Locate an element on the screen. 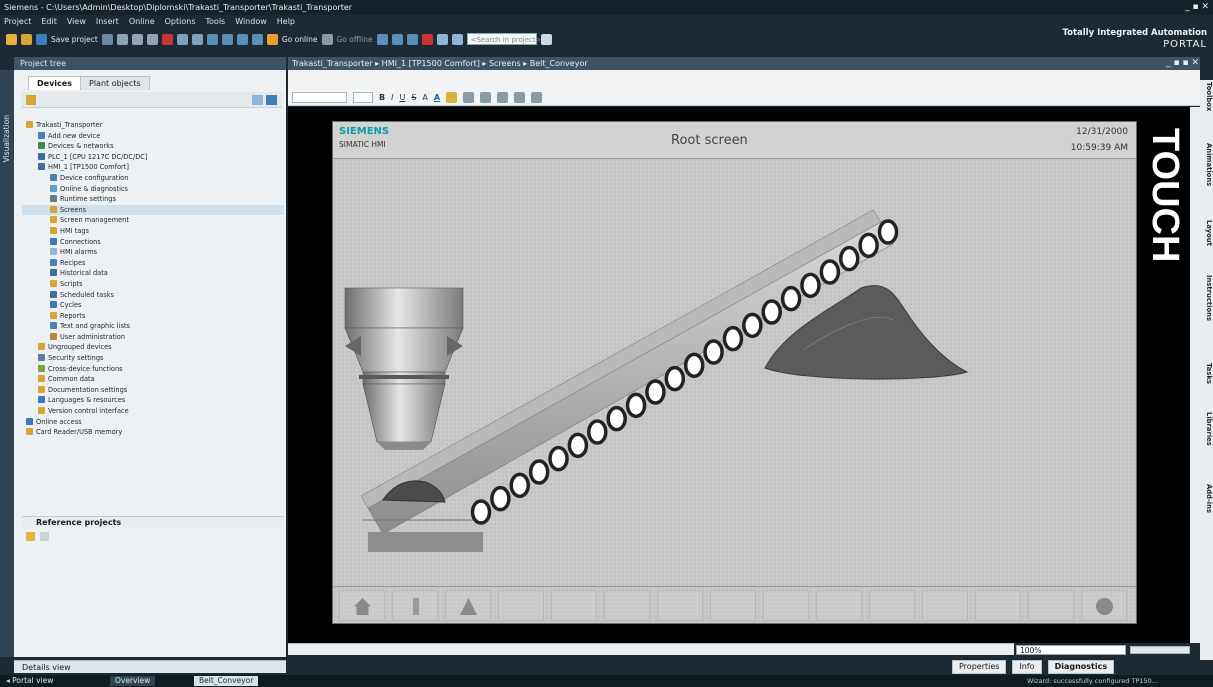  window-layout-icon is located at coordinates (442, 39).